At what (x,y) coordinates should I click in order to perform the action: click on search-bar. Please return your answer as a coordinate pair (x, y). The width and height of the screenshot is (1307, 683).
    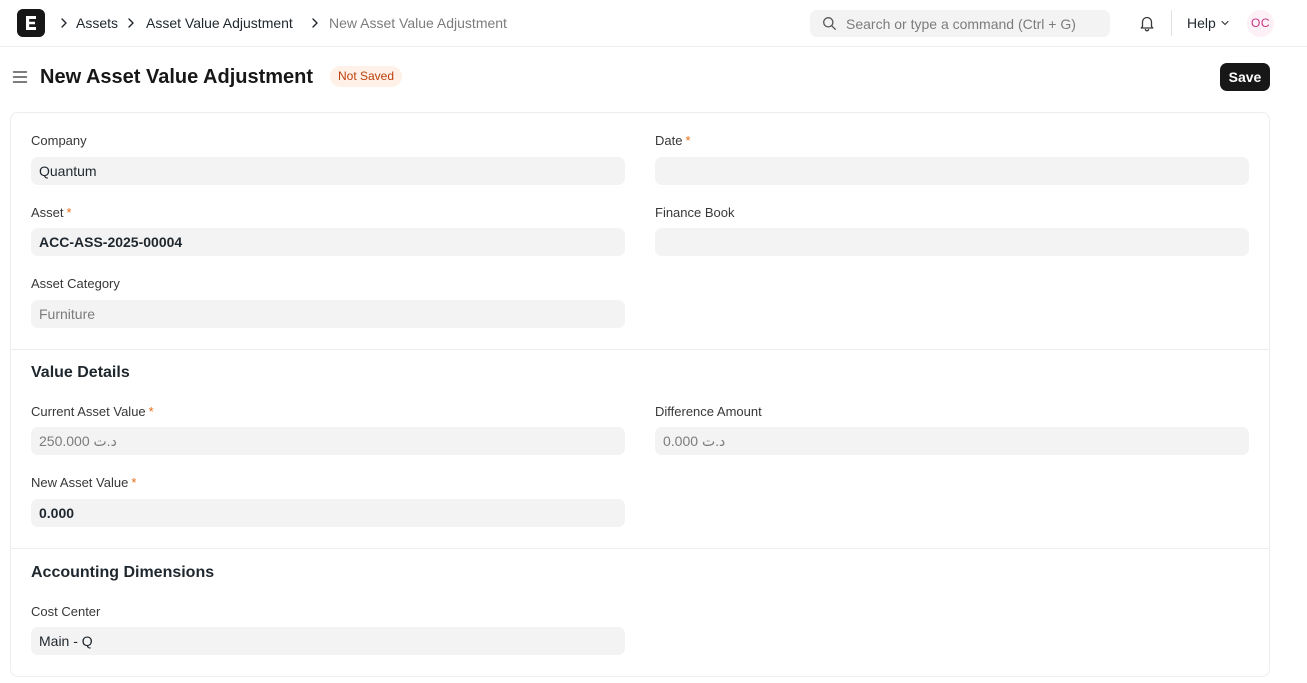
    Looking at the image, I should click on (960, 23).